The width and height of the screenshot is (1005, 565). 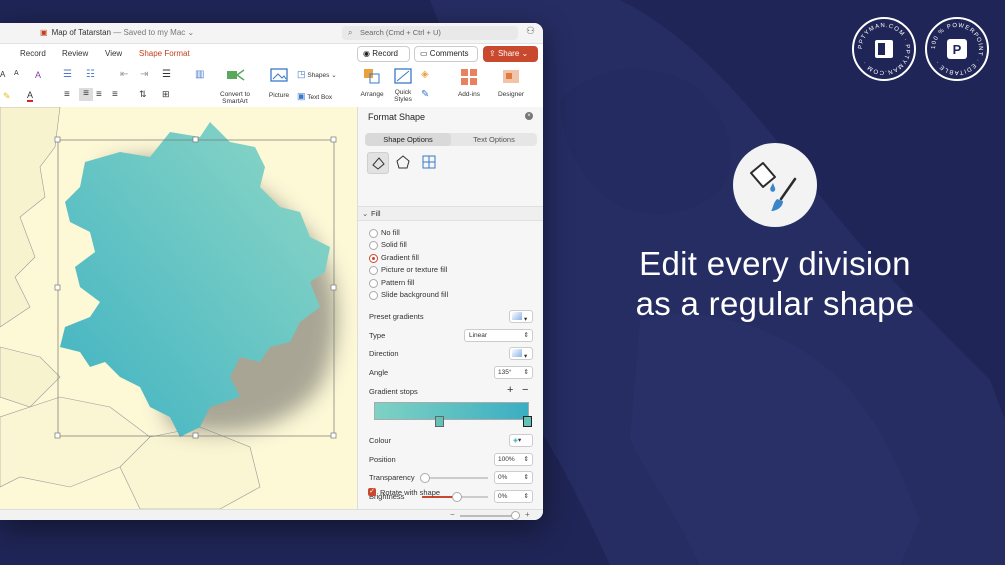 What do you see at coordinates (957, 49) in the screenshot?
I see `svg-text: P` at bounding box center [957, 49].